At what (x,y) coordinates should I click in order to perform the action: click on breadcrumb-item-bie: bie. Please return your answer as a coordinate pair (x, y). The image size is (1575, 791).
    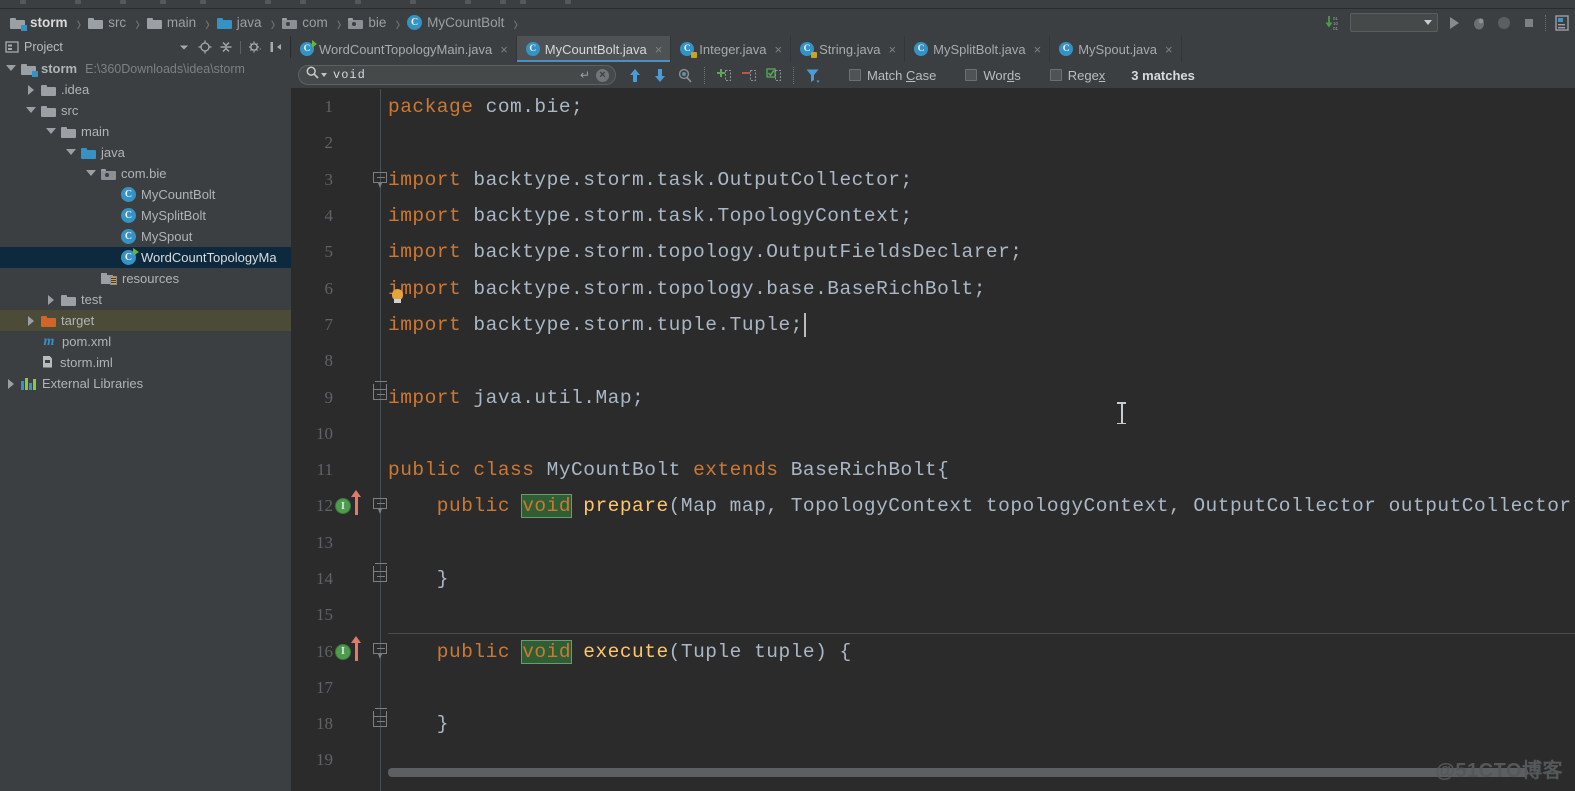
    Looking at the image, I should click on (367, 22).